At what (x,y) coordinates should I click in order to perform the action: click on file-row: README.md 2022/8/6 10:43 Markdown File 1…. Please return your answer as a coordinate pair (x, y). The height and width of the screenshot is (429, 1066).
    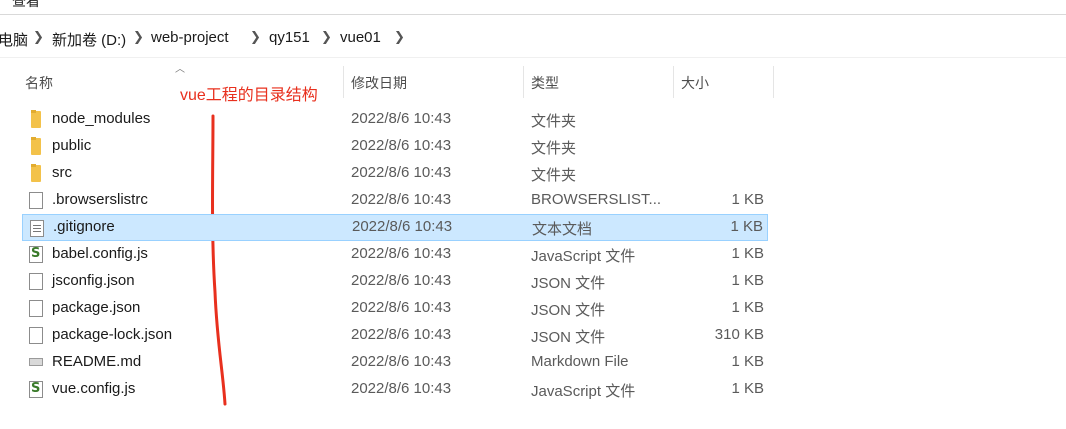
    Looking at the image, I should click on (395, 362).